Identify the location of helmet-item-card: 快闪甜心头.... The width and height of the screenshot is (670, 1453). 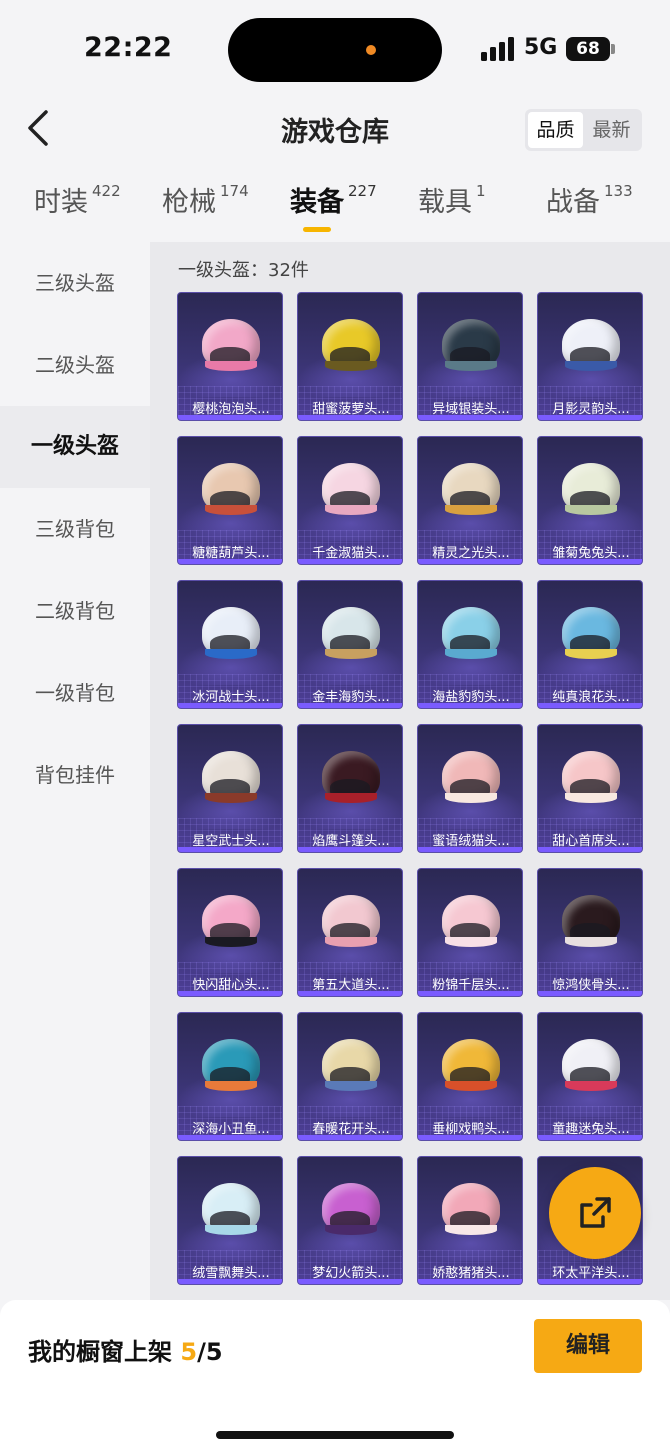
(230, 932).